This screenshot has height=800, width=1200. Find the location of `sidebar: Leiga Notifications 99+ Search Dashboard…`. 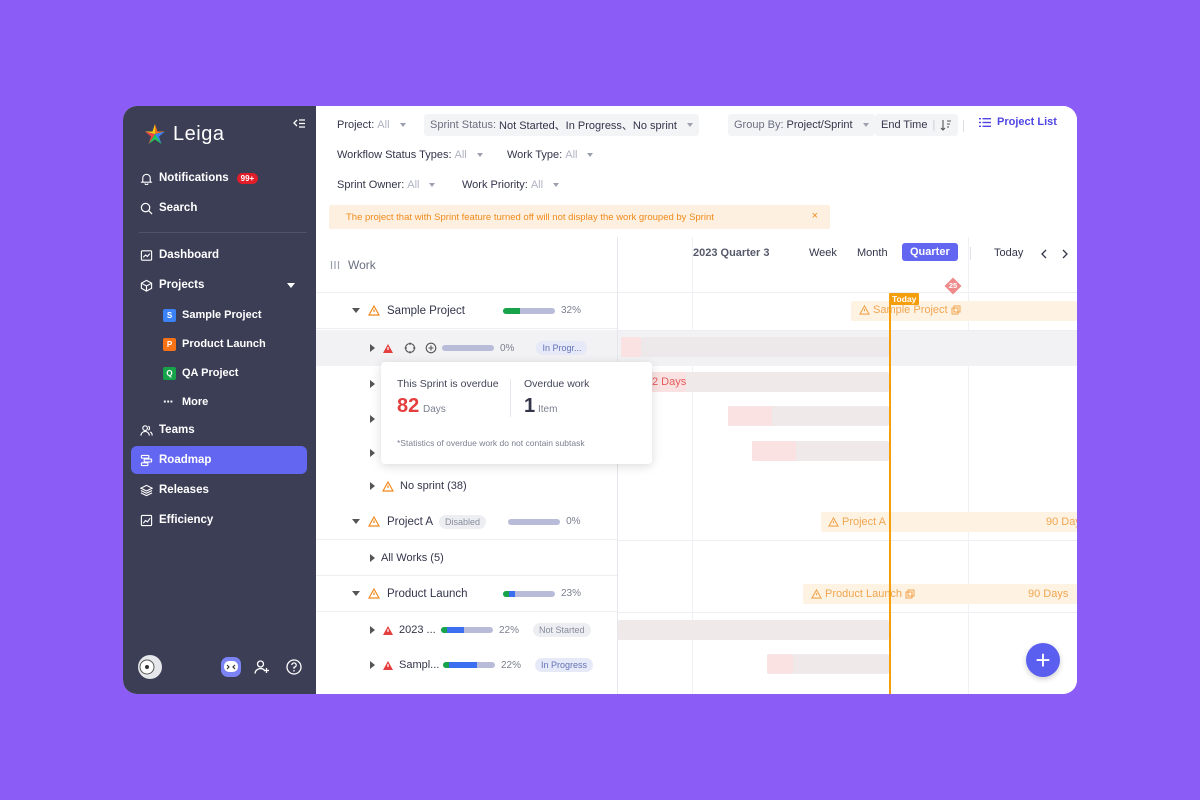

sidebar: Leiga Notifications 99+ Search Dashboard… is located at coordinates (219, 400).